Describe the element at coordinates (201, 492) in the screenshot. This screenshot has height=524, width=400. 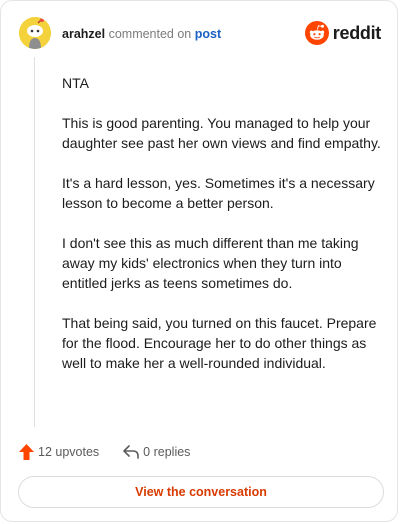
I see `view-conversation-button: View the conversation` at that location.